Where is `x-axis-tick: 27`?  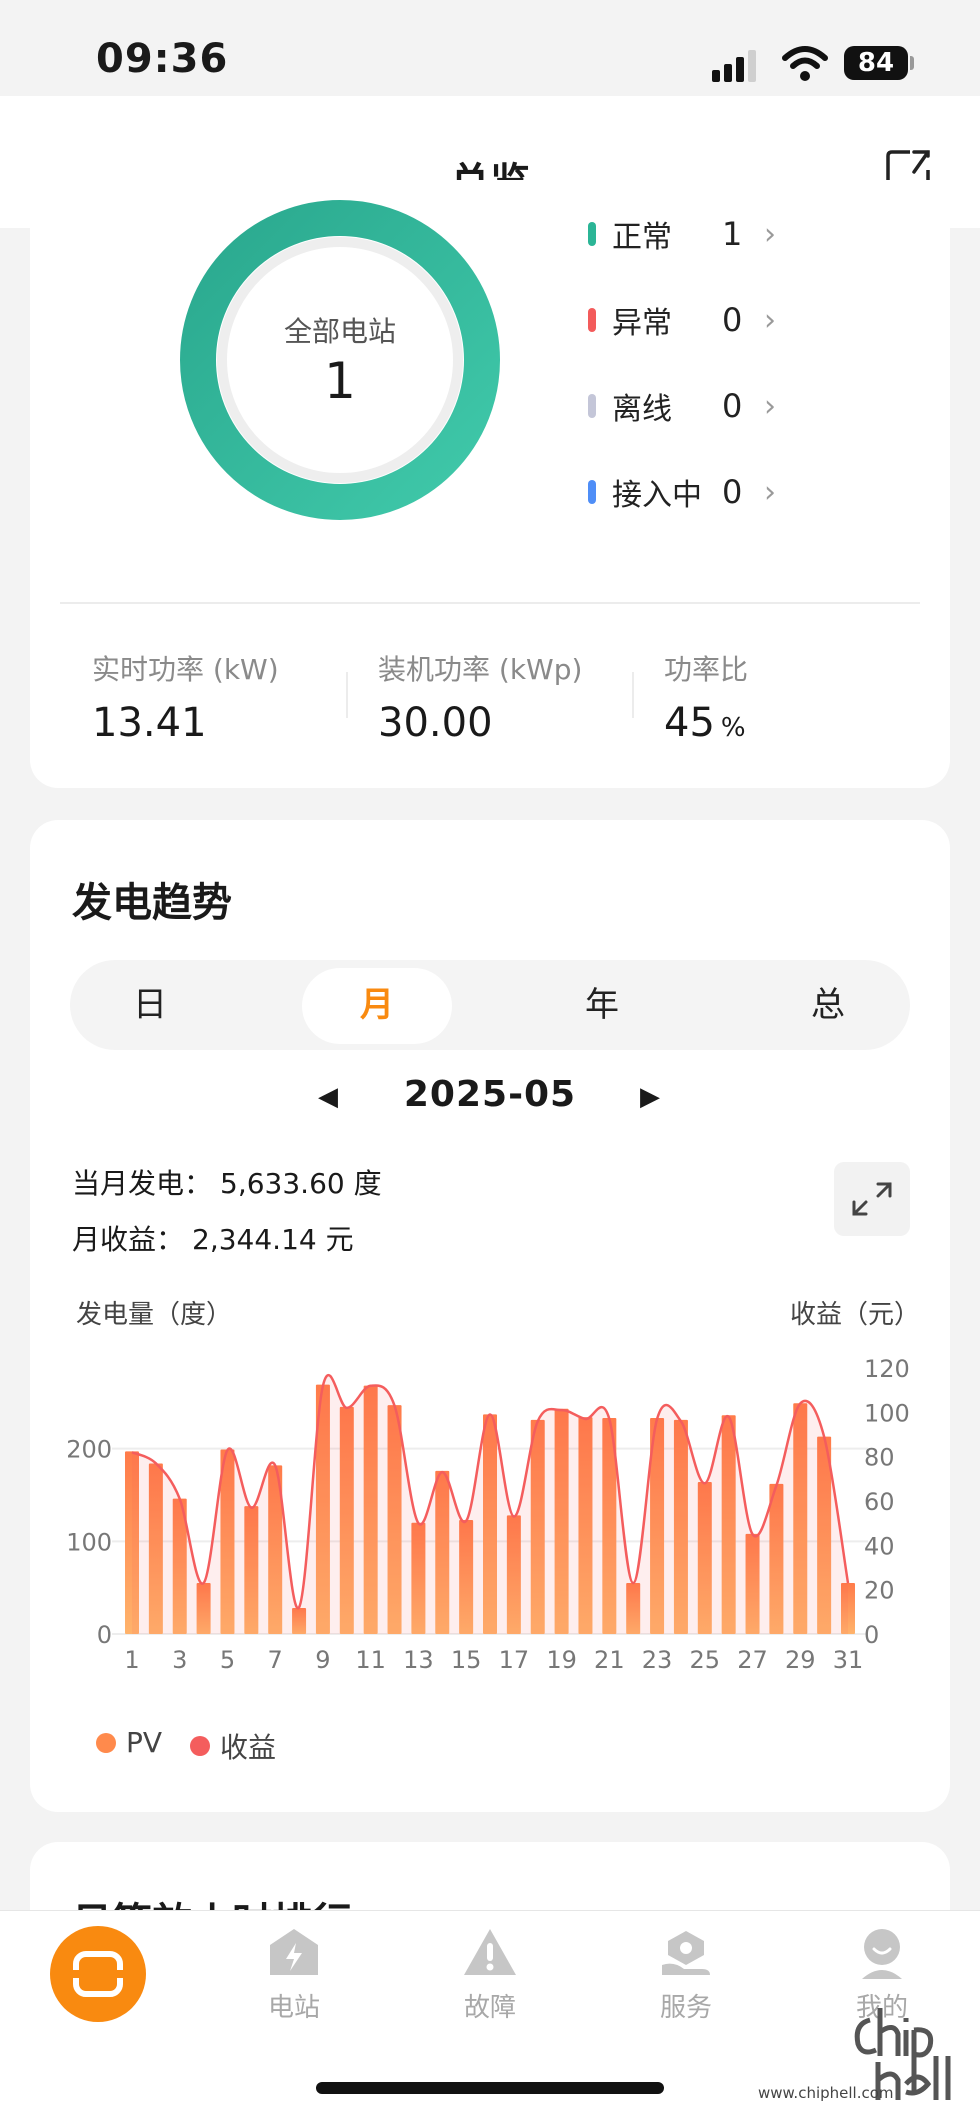
x-axis-tick: 27 is located at coordinates (752, 1660).